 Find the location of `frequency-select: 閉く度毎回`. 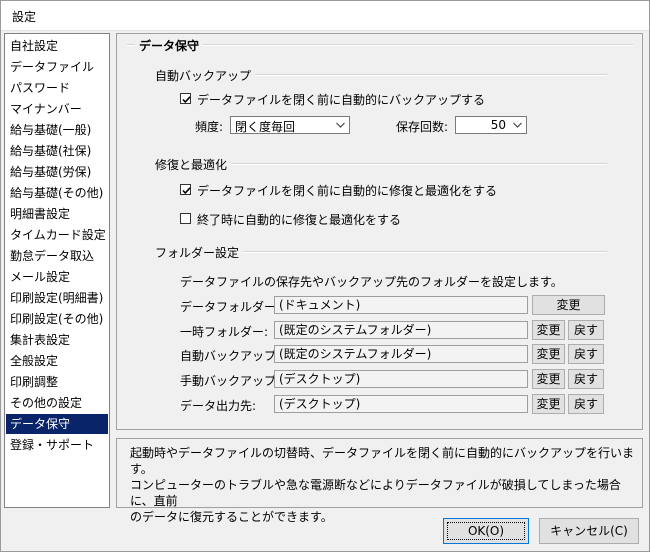

frequency-select: 閉く度毎回 is located at coordinates (290, 125).